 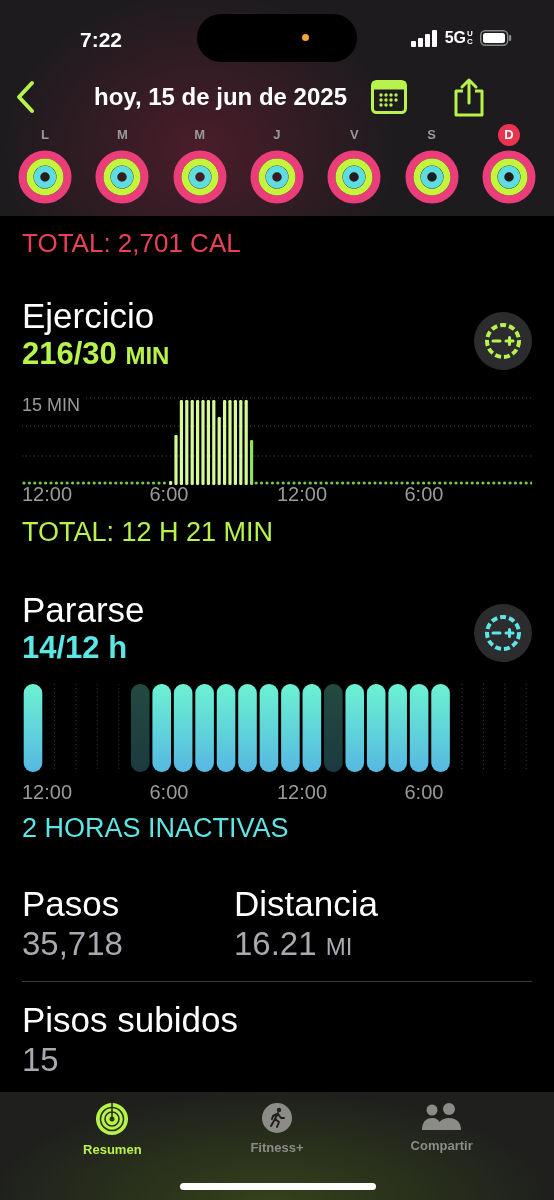 I want to click on stat-label: Distancia, so click(x=306, y=904).